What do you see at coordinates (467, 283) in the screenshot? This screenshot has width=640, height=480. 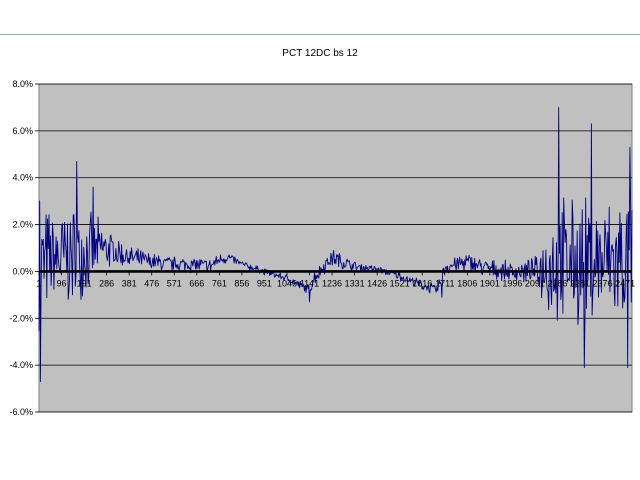 I see `x-tick-label: 1806` at bounding box center [467, 283].